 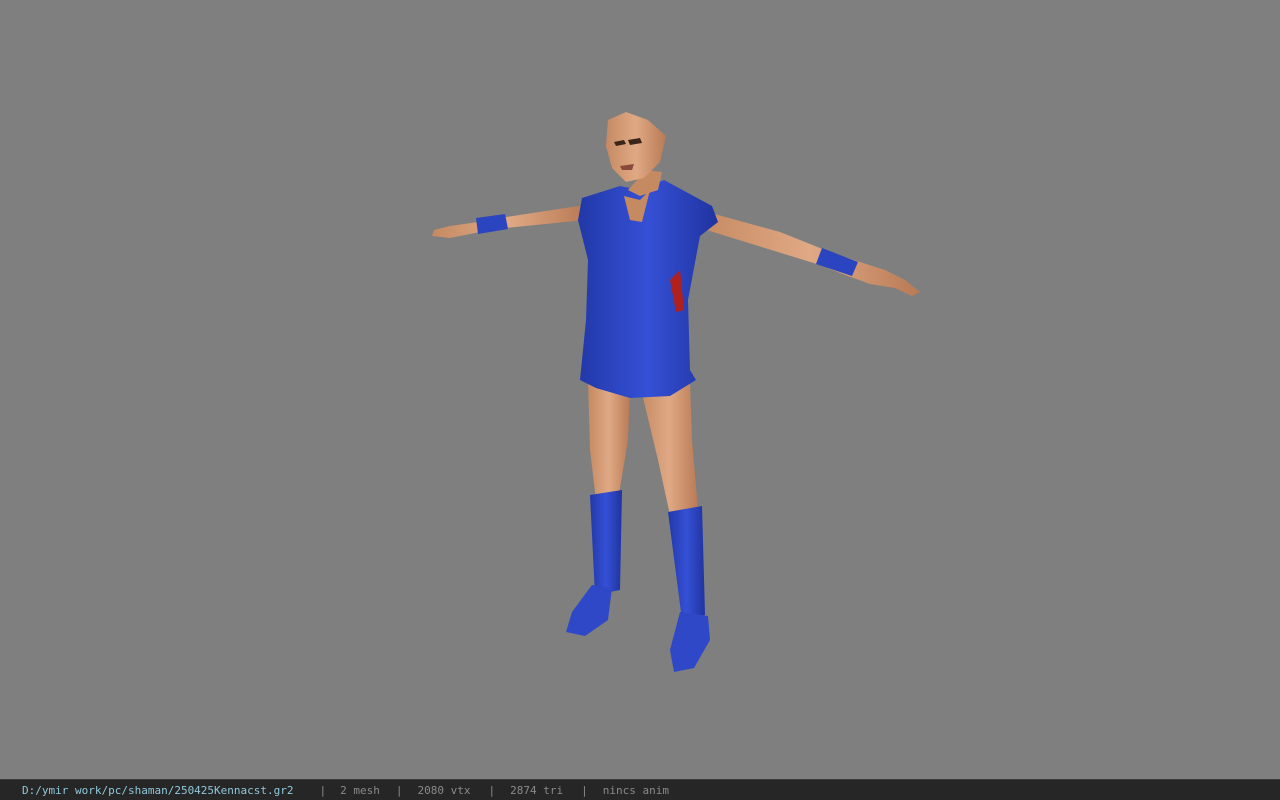 What do you see at coordinates (648, 289) in the screenshot?
I see `torso` at bounding box center [648, 289].